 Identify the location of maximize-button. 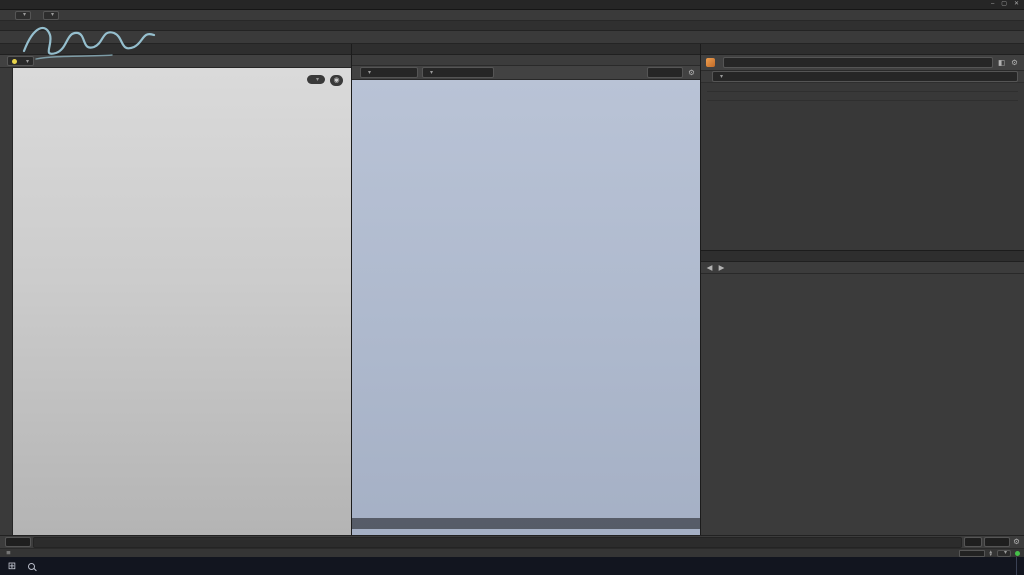
(1004, 4).